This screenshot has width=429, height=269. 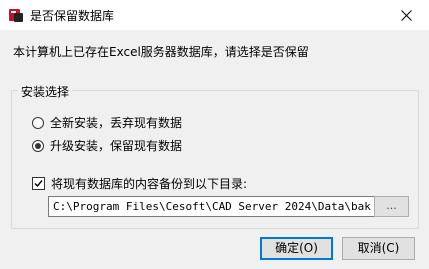 I want to click on radio-checked, so click(x=38, y=145).